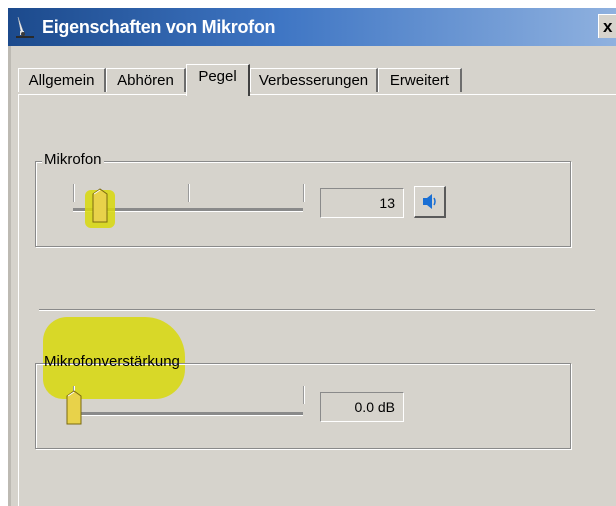 This screenshot has height=506, width=616. I want to click on tab-label: Allgemein, so click(61, 80).